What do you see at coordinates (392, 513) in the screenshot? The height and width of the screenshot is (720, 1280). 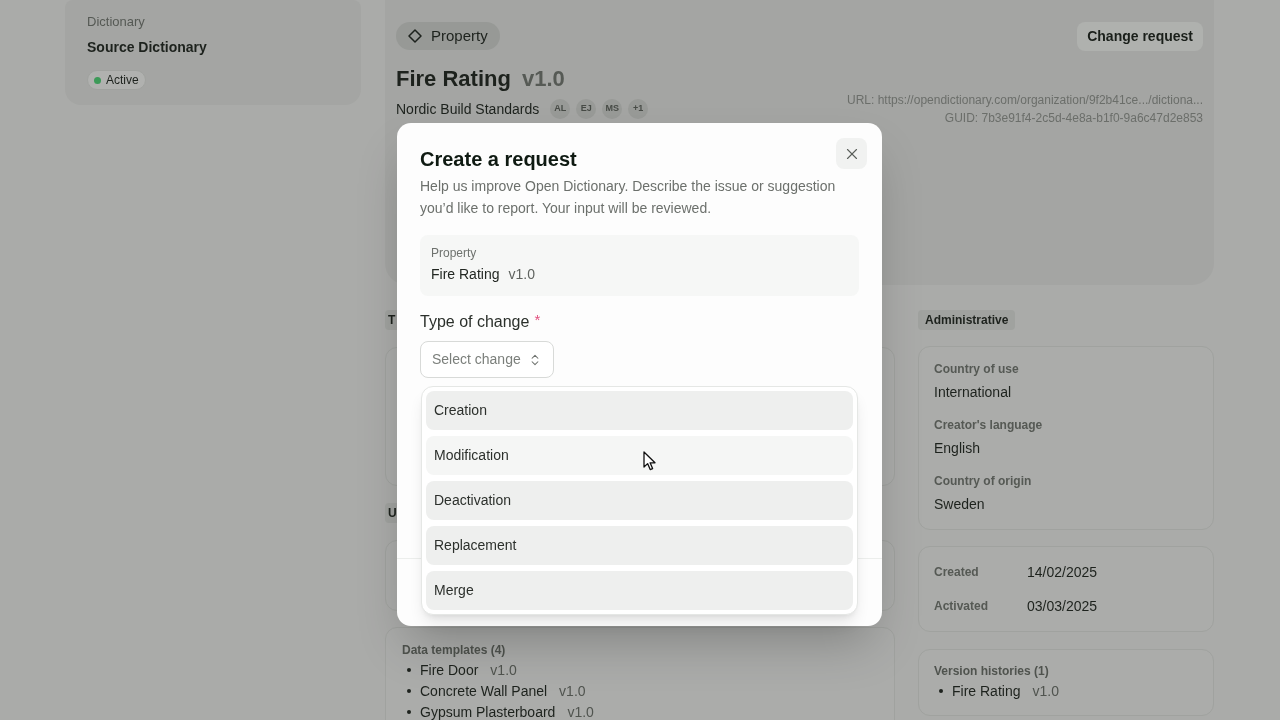 I see `section-heading: U` at bounding box center [392, 513].